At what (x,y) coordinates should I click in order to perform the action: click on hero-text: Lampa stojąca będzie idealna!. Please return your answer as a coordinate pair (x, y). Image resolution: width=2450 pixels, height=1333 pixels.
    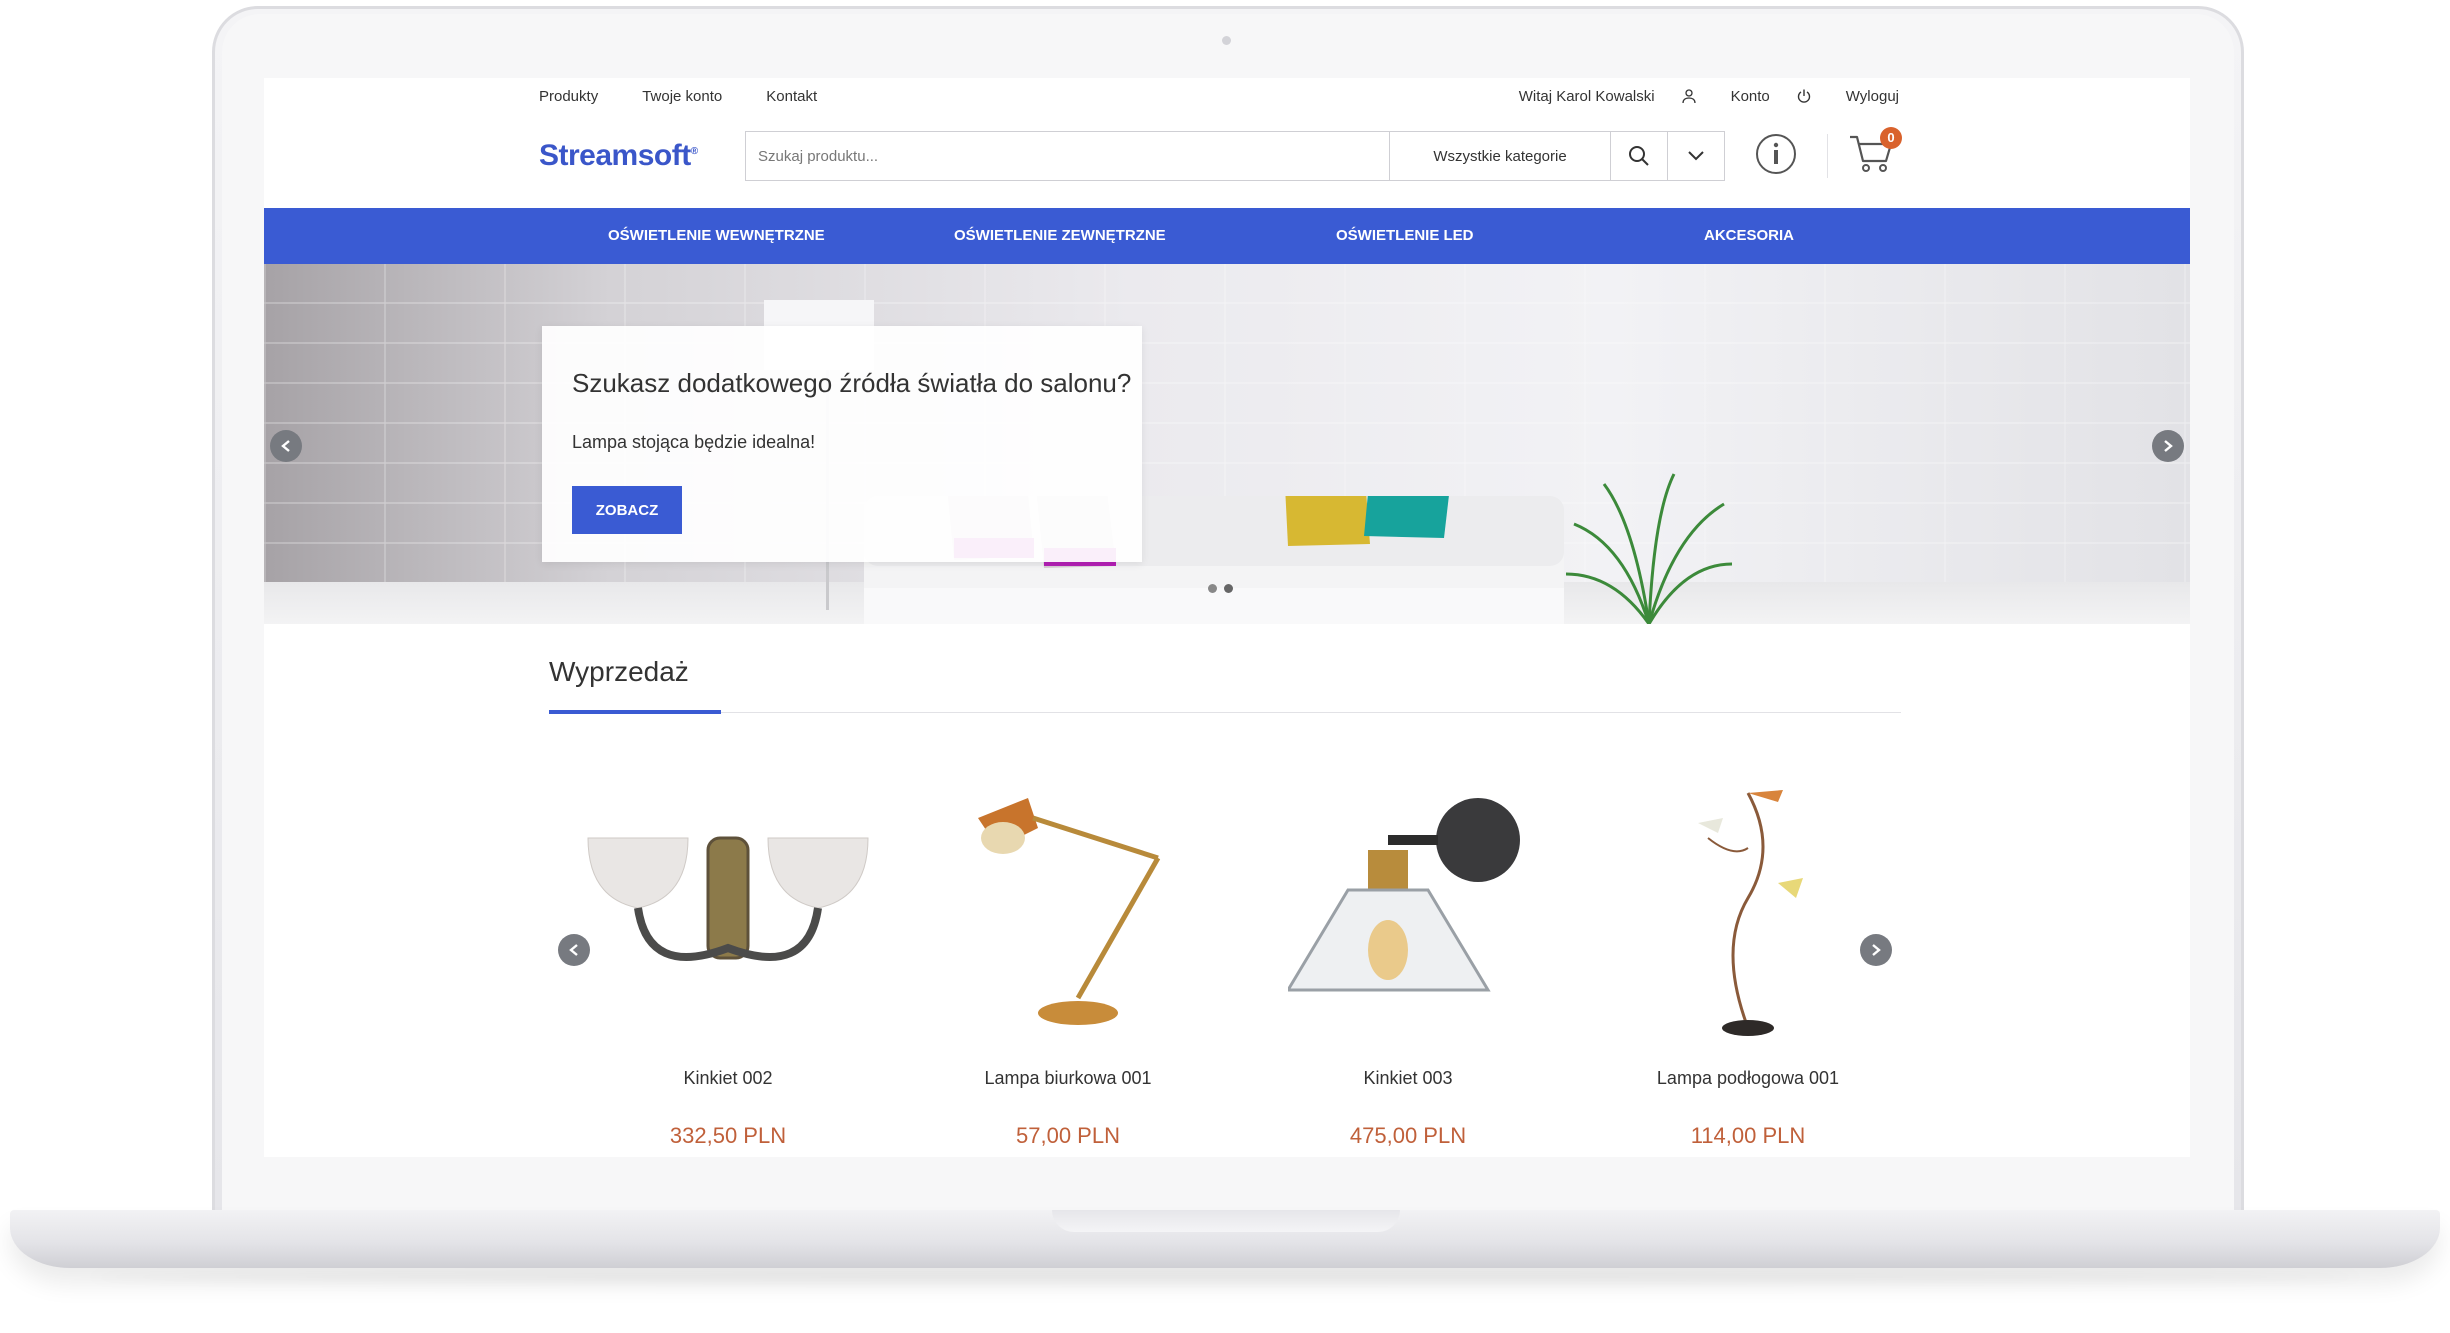
    Looking at the image, I should click on (694, 442).